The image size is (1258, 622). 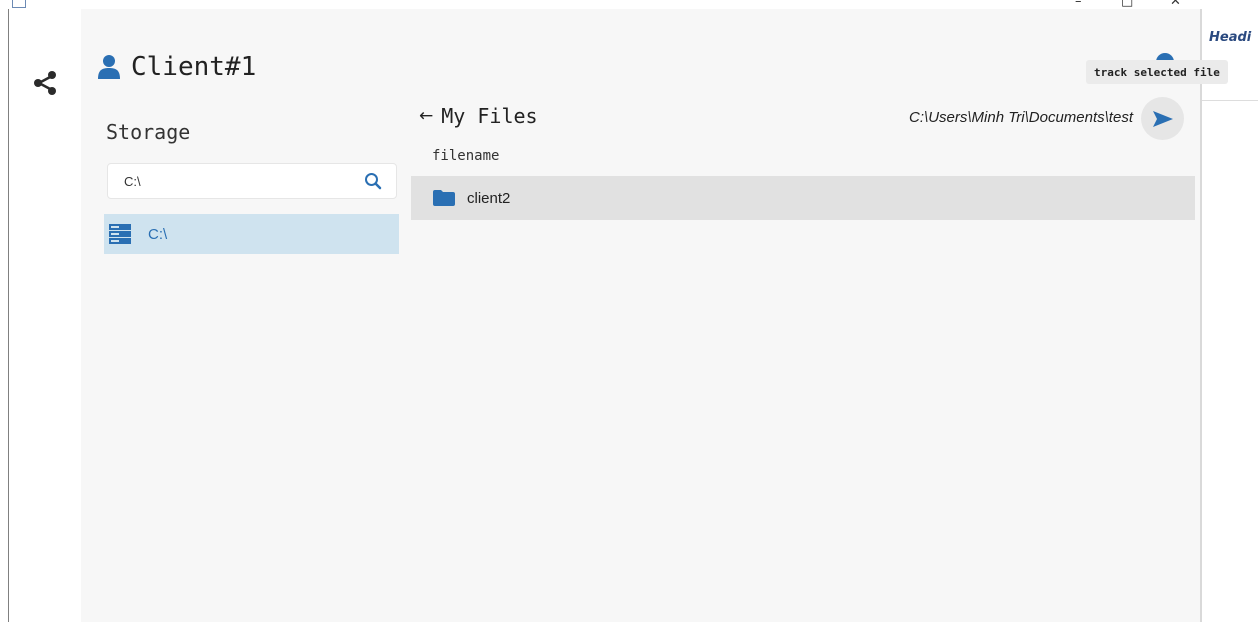 I want to click on client-header: Client#1, so click(x=176, y=67).